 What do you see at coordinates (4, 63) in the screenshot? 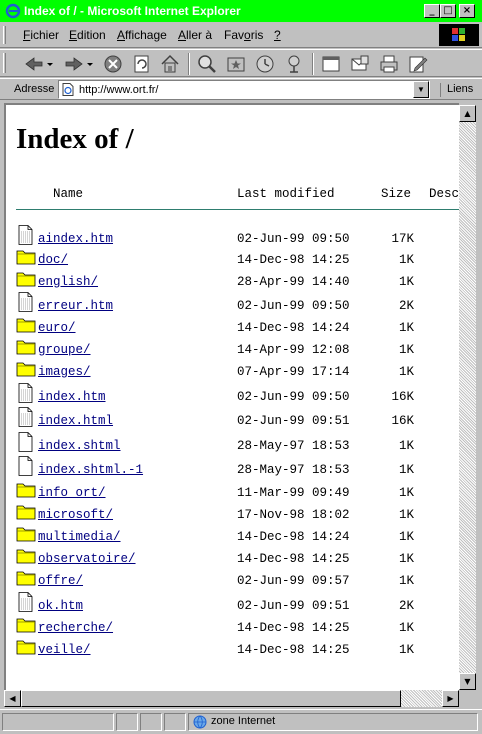
I see `toolbar-grip` at bounding box center [4, 63].